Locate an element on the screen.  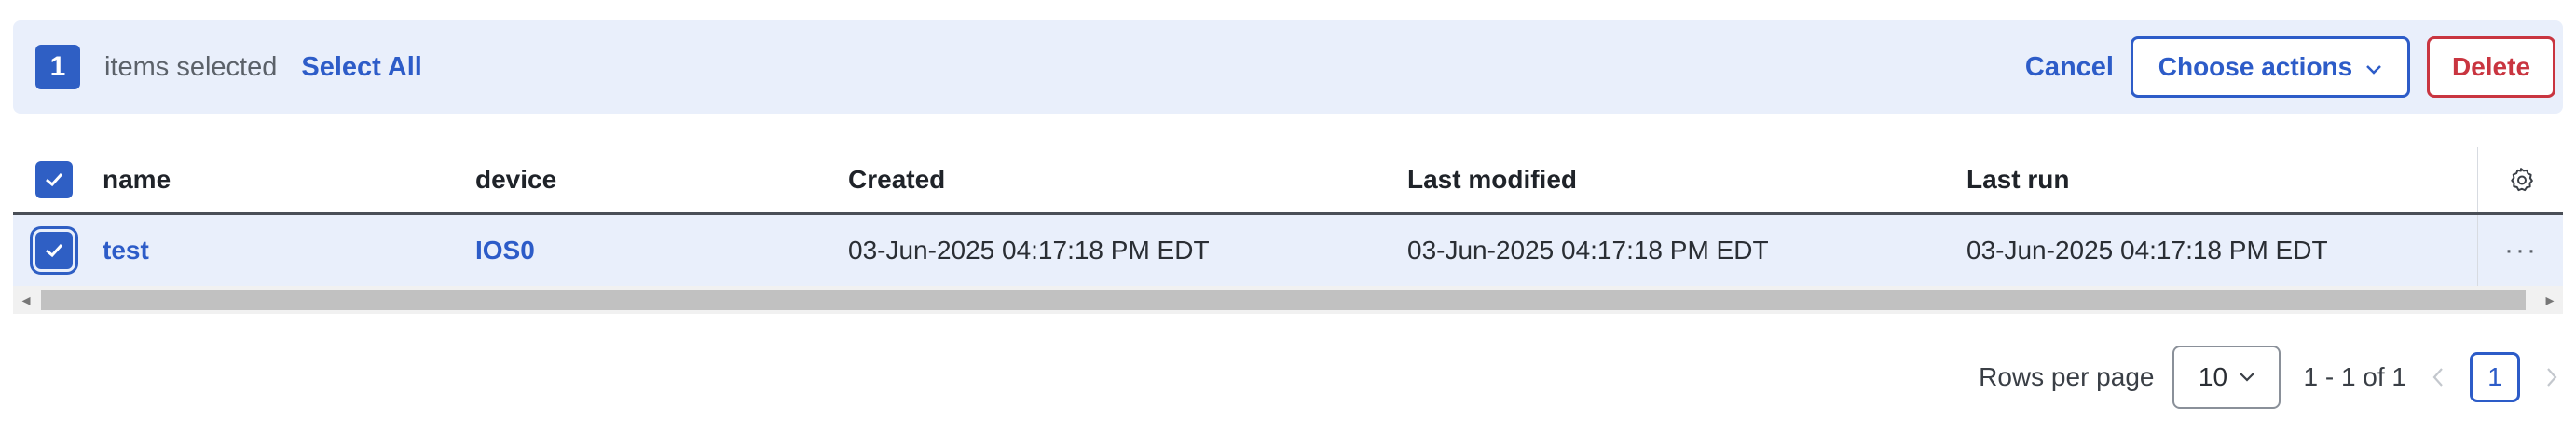
page-button-current: 1 is located at coordinates (2495, 377).